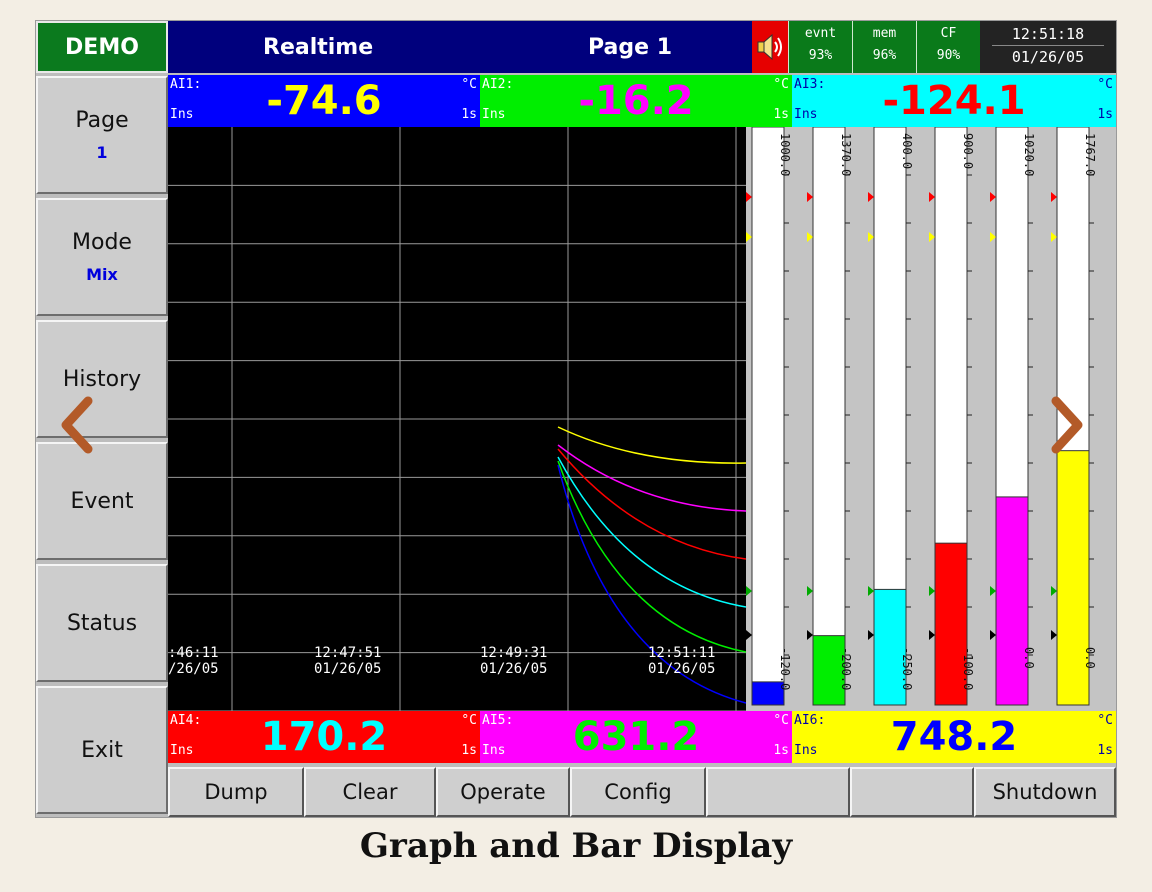  I want to click on operate-button: Operate, so click(503, 792).